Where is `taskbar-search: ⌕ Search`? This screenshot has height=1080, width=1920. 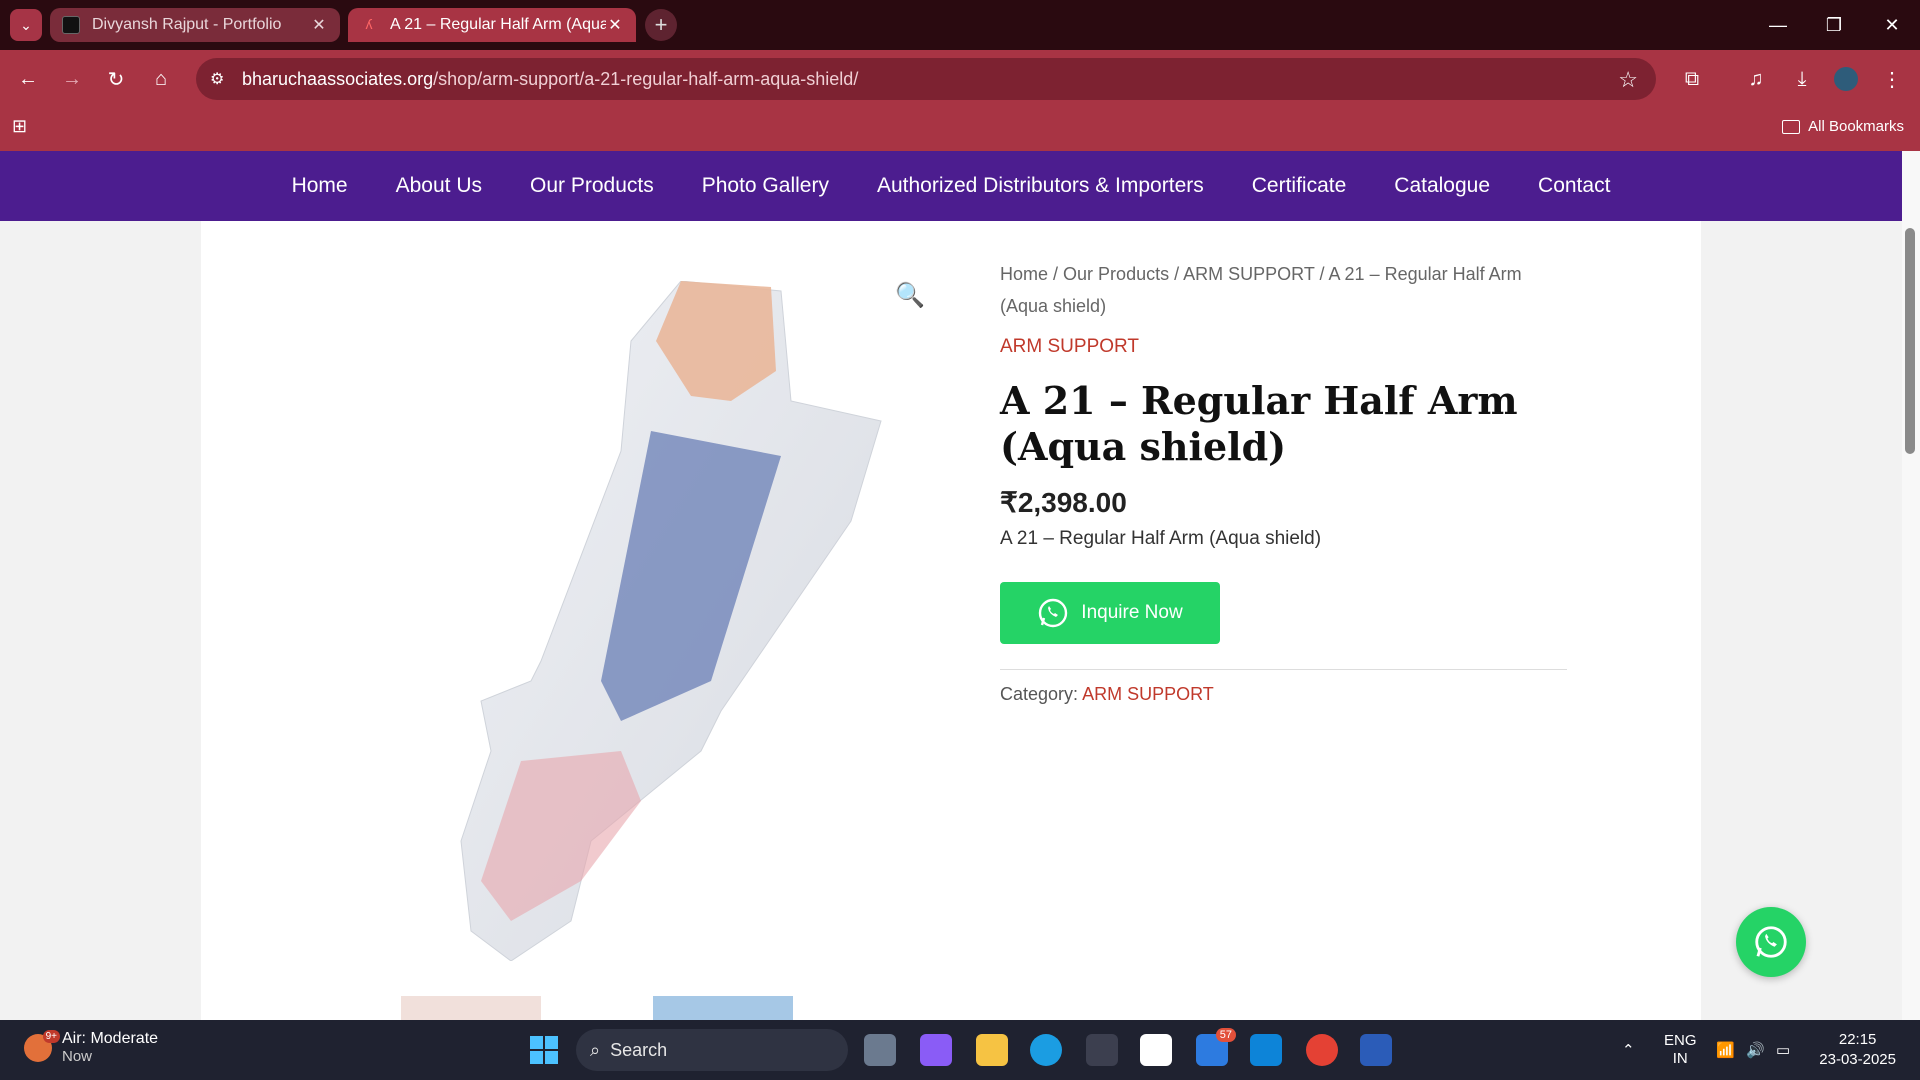
taskbar-search: ⌕ Search is located at coordinates (712, 1050).